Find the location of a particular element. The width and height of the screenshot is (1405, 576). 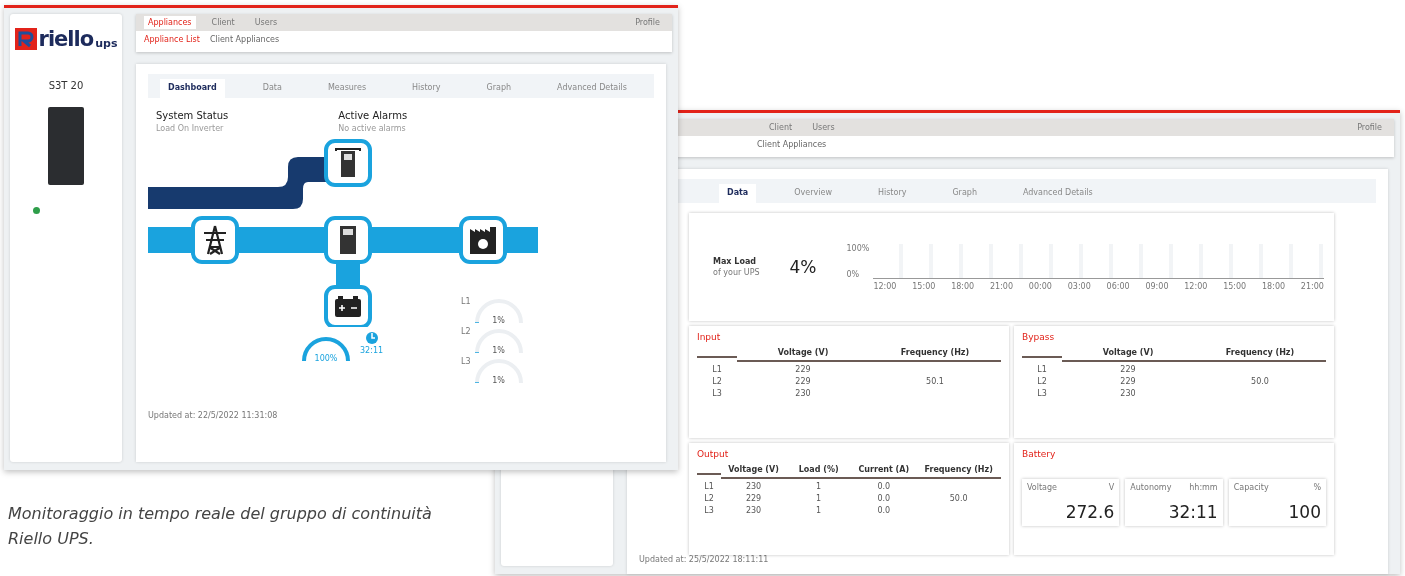

card-title: Bypass is located at coordinates (1039, 337).